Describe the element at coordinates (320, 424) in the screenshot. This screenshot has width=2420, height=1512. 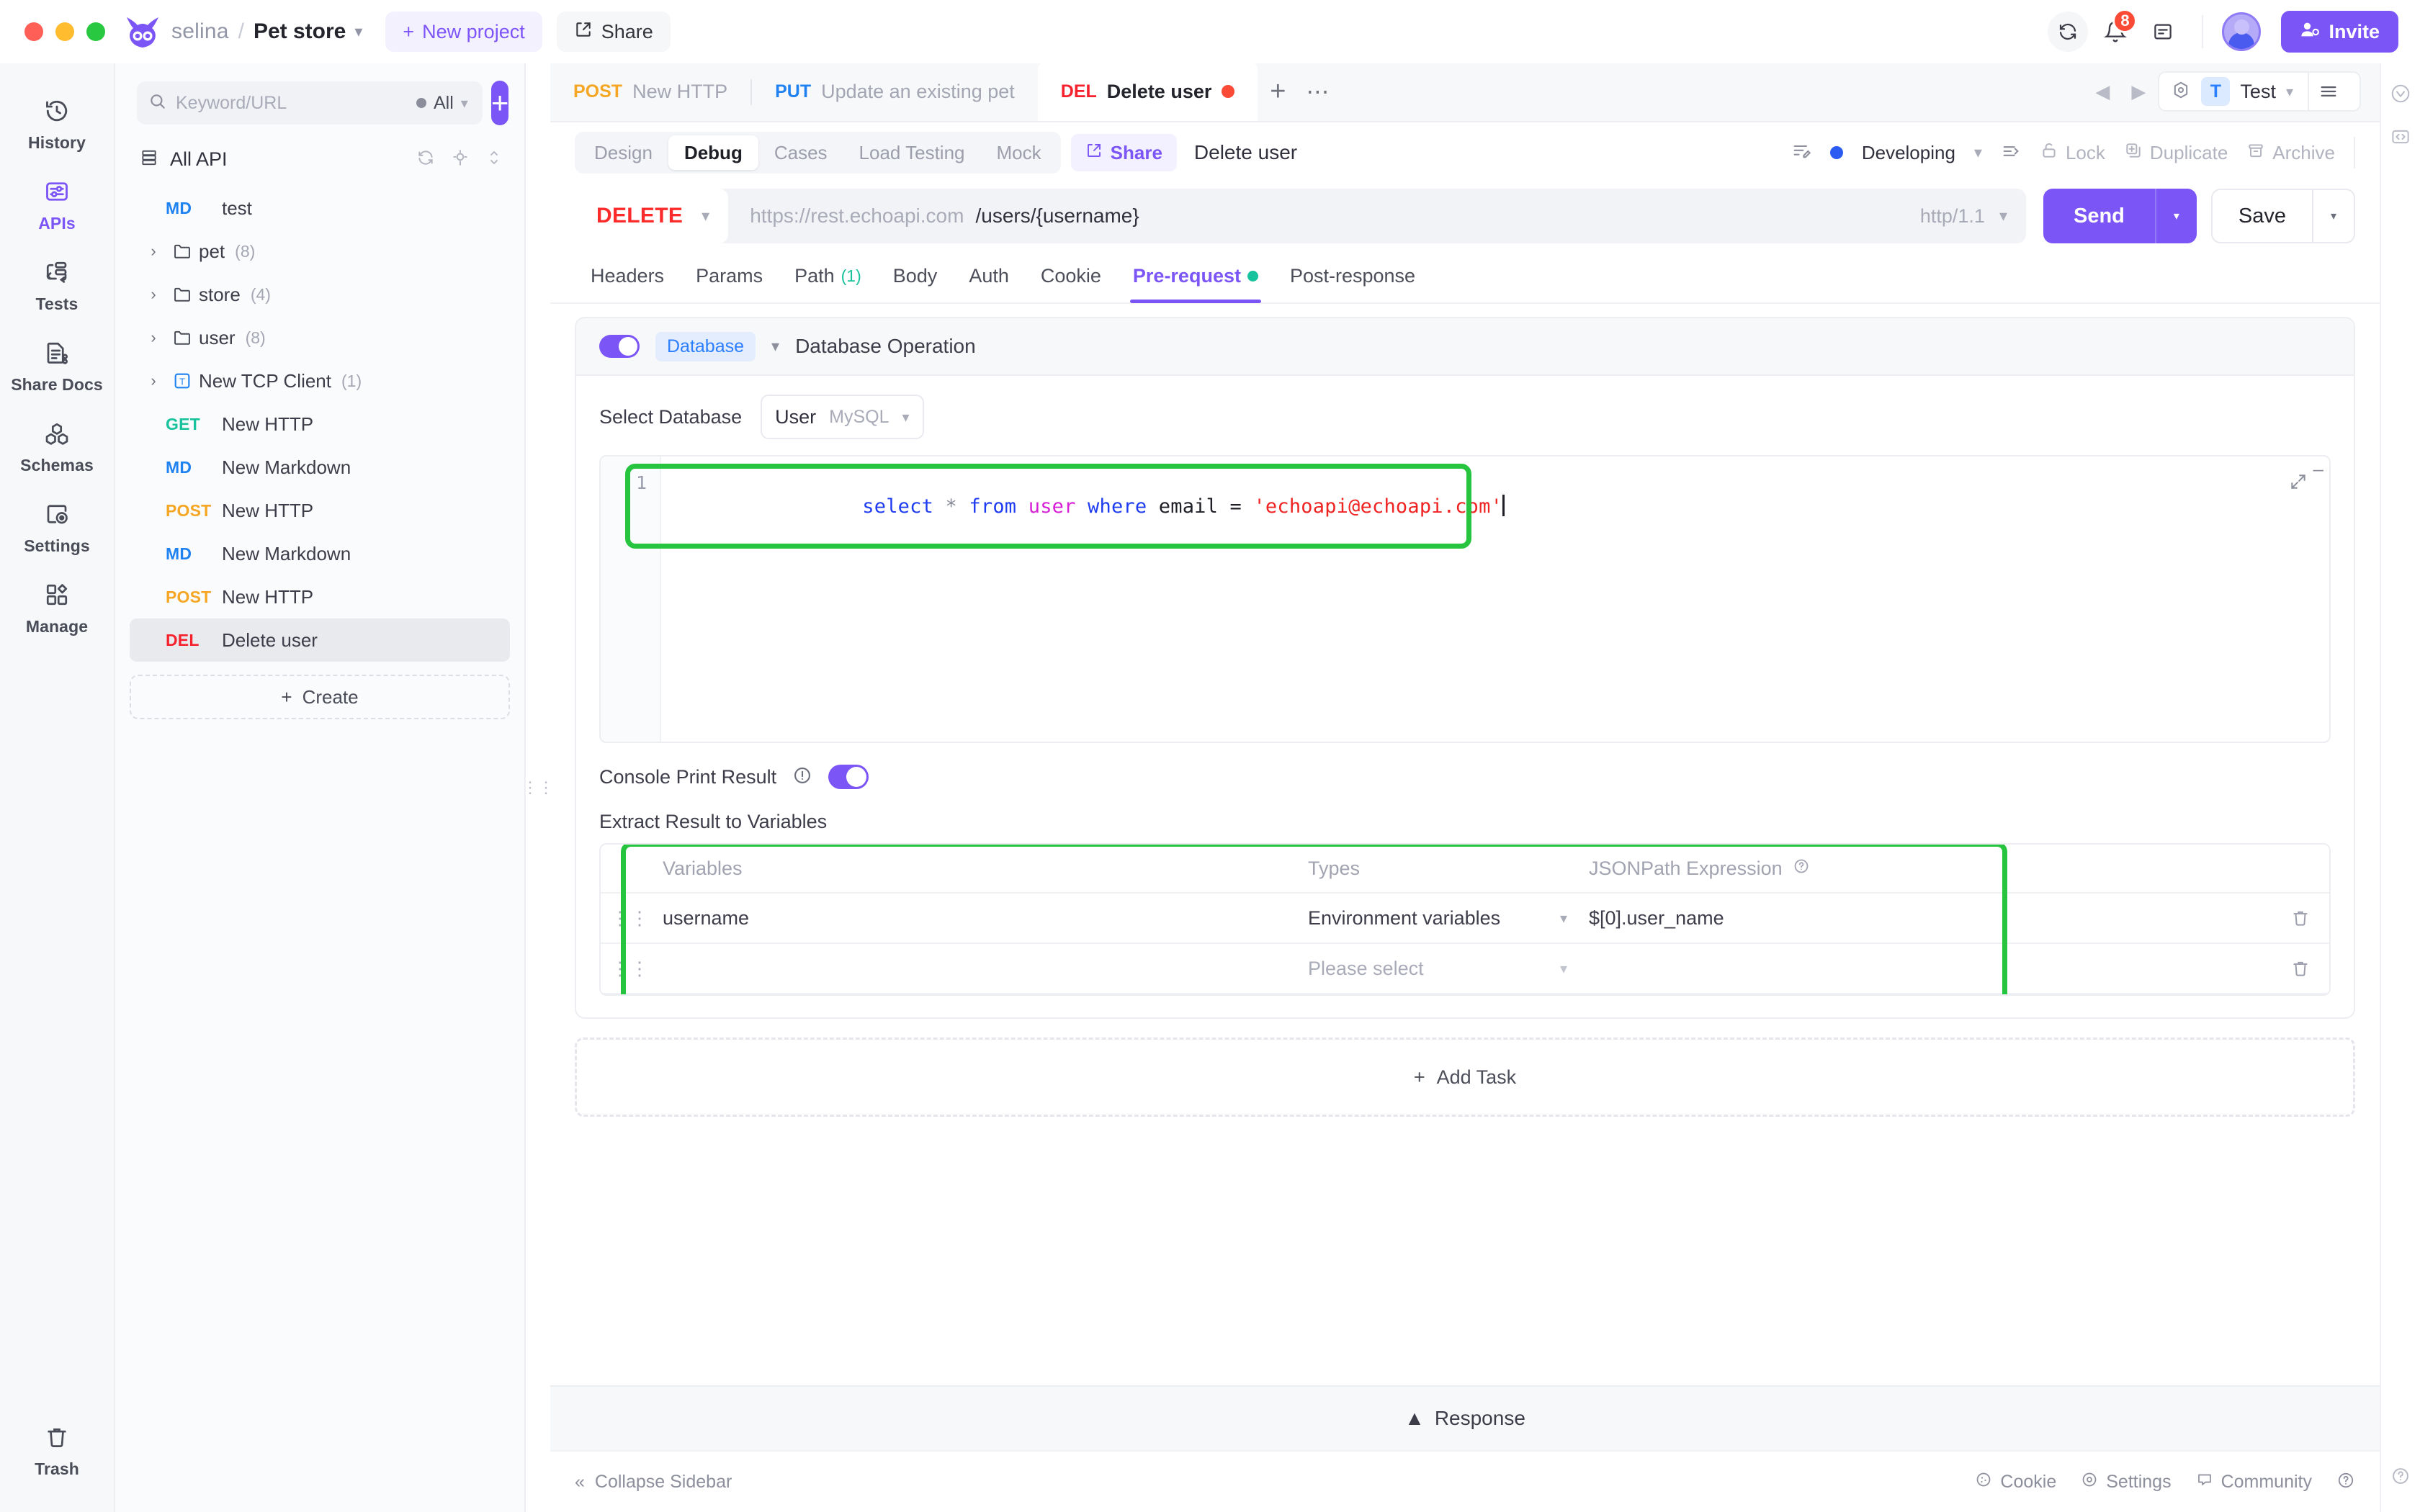
I see `tree-node-new-http-get: GET New HTTP` at that location.